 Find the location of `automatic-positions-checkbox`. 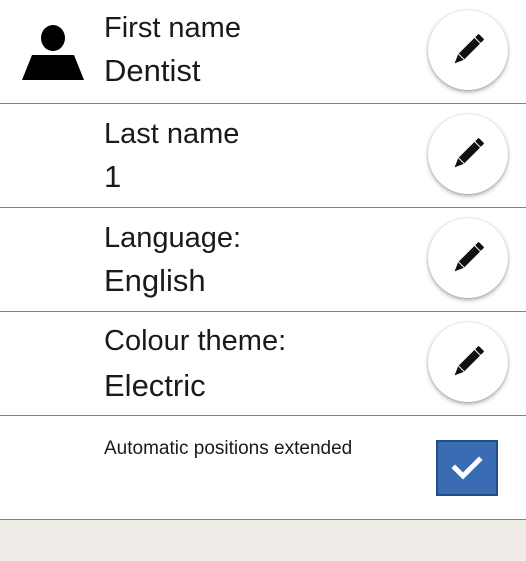

automatic-positions-checkbox is located at coordinates (467, 468).